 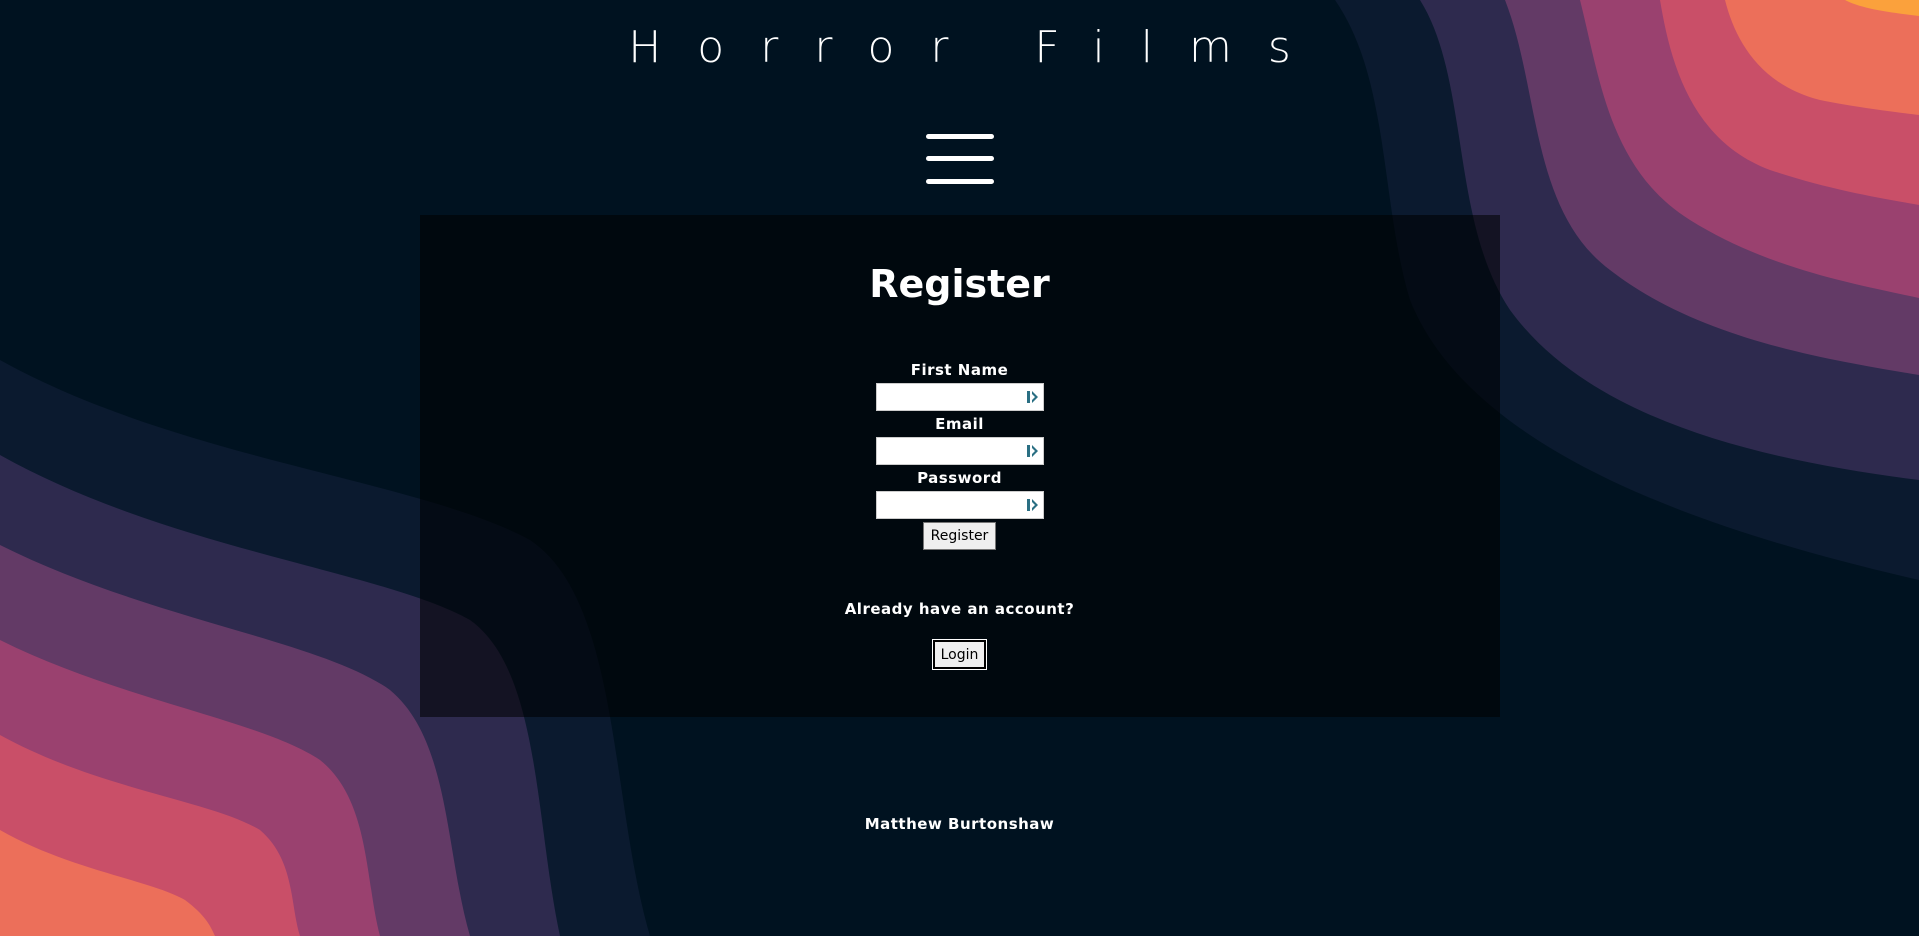 I want to click on register-heading: Register, so click(x=959, y=284).